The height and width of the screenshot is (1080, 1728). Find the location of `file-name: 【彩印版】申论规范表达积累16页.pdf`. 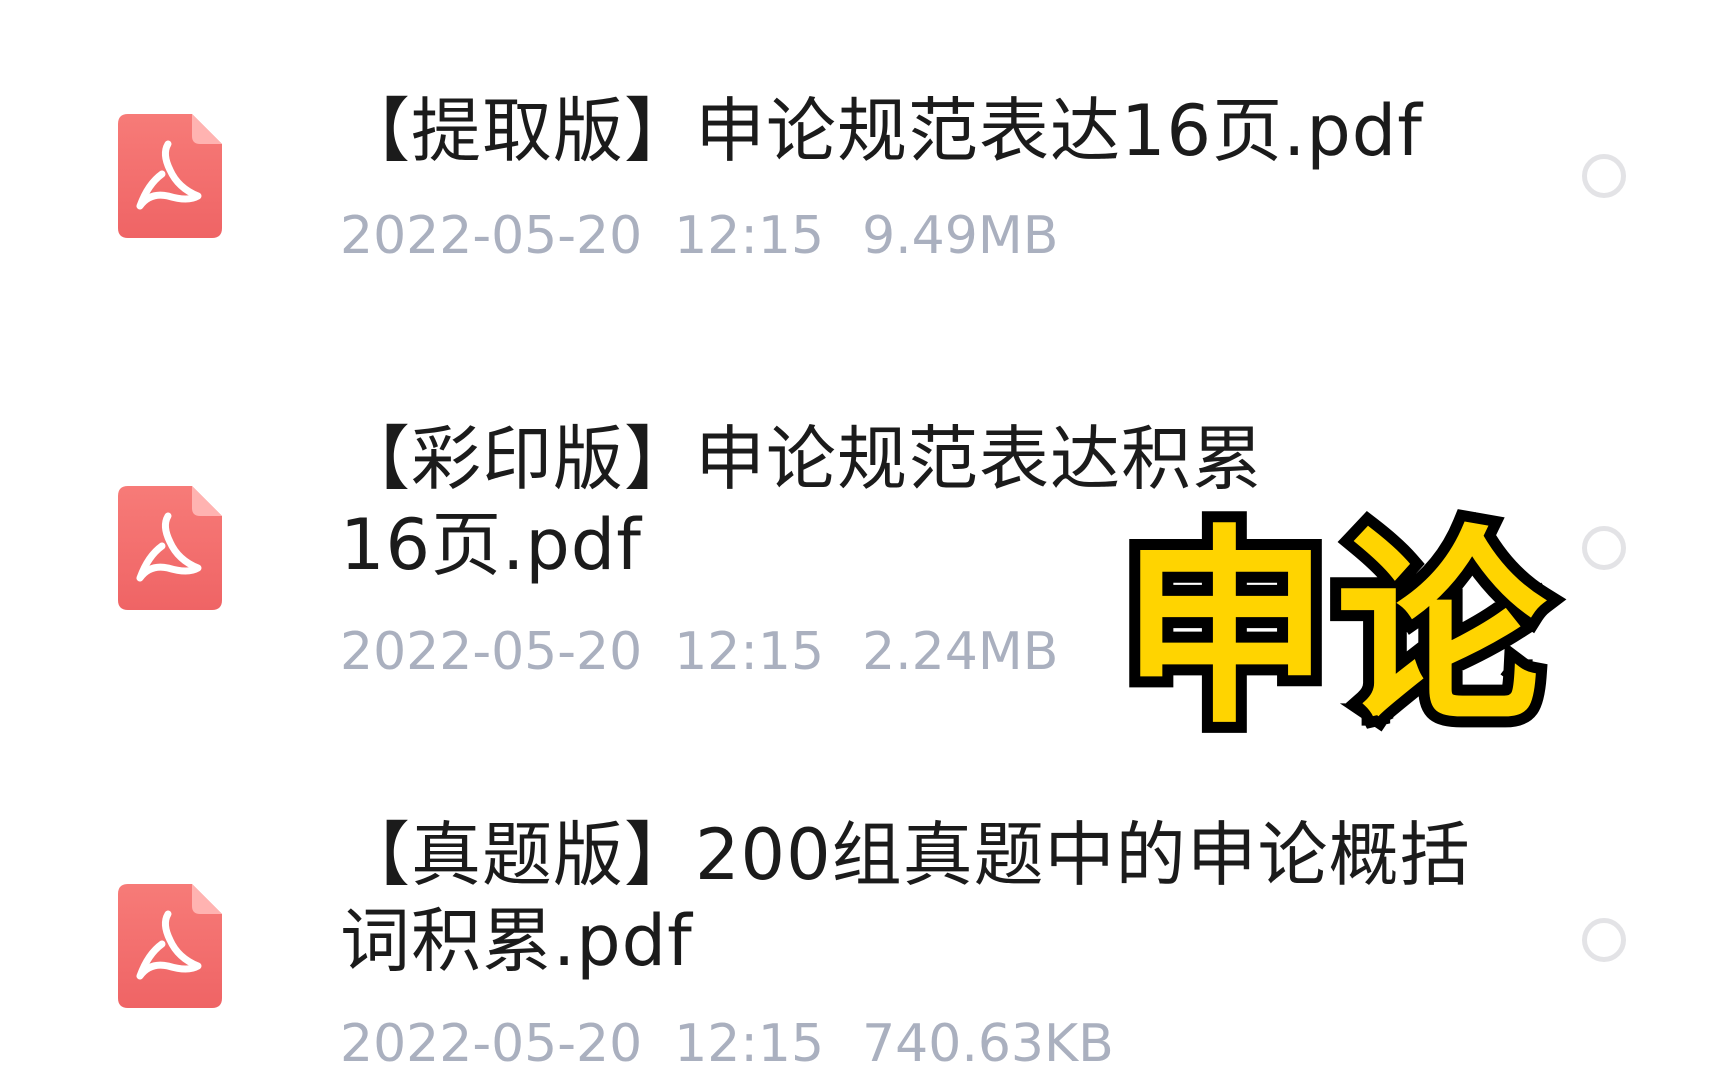

file-name: 【彩印版】申论规范表达积累16页.pdf is located at coordinates (801, 502).